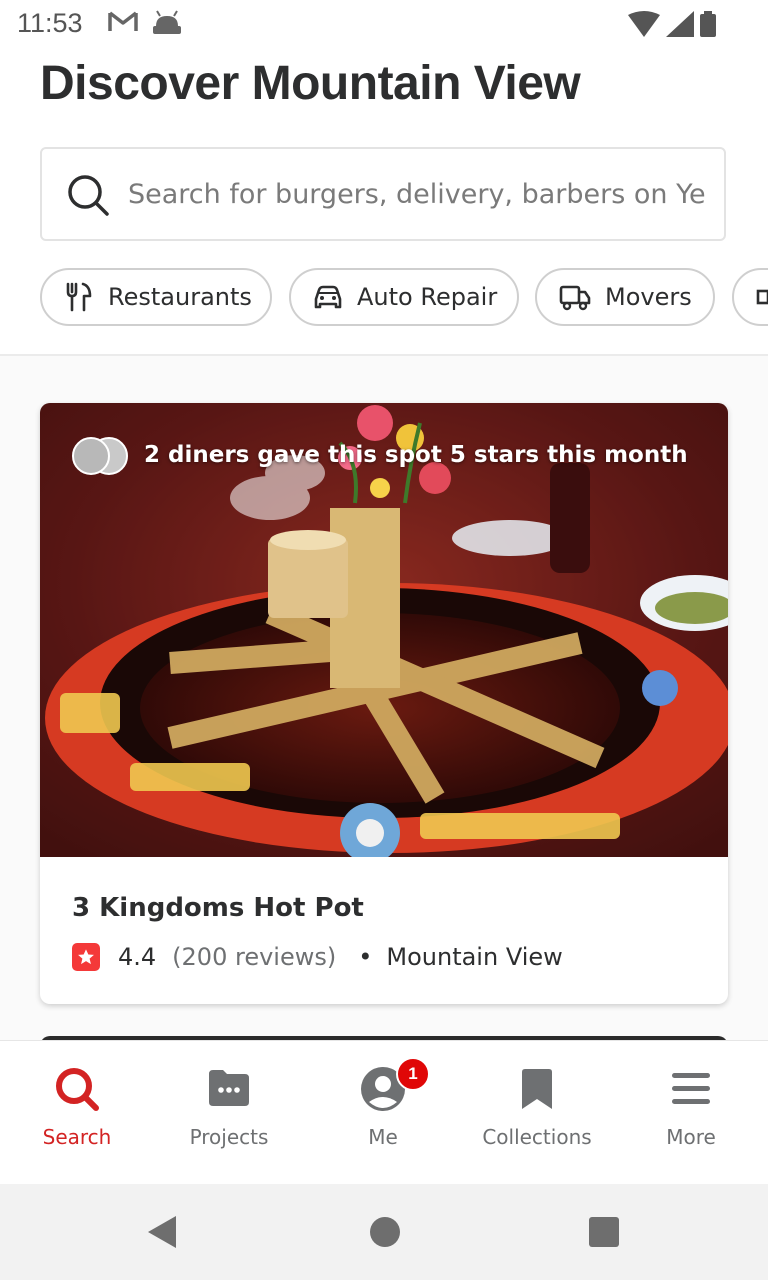 This screenshot has width=768, height=1280. I want to click on fork-knife-icon, so click(79, 297).